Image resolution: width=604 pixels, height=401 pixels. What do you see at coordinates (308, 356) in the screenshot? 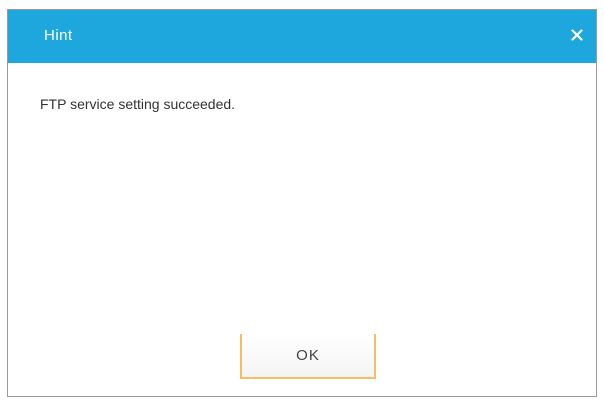
I see `ok-button: OK` at bounding box center [308, 356].